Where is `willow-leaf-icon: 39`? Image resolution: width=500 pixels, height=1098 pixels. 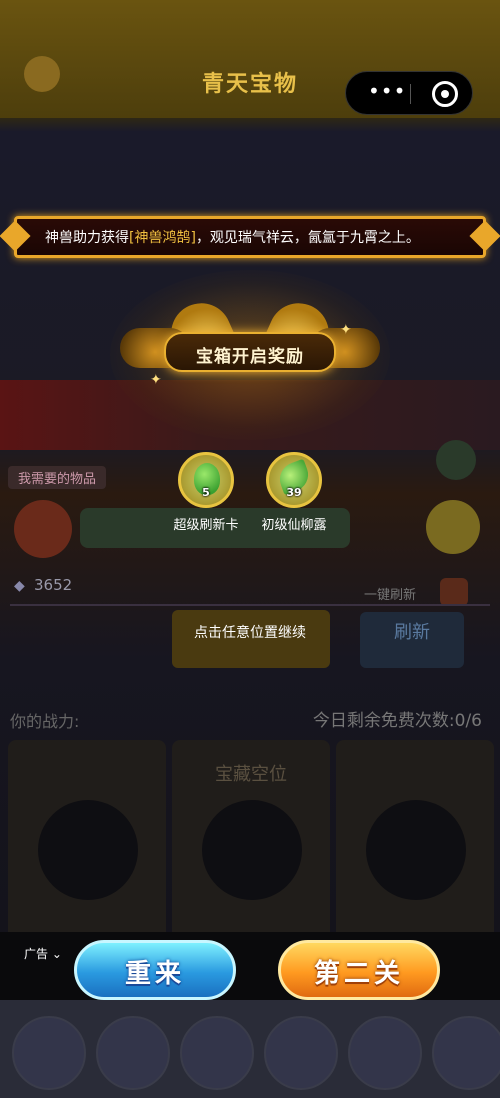
willow-leaf-icon: 39 is located at coordinates (294, 480).